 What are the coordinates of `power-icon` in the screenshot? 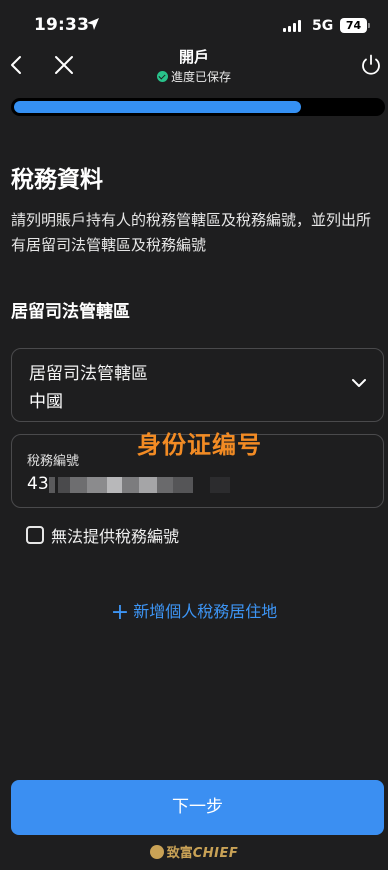 It's located at (371, 65).